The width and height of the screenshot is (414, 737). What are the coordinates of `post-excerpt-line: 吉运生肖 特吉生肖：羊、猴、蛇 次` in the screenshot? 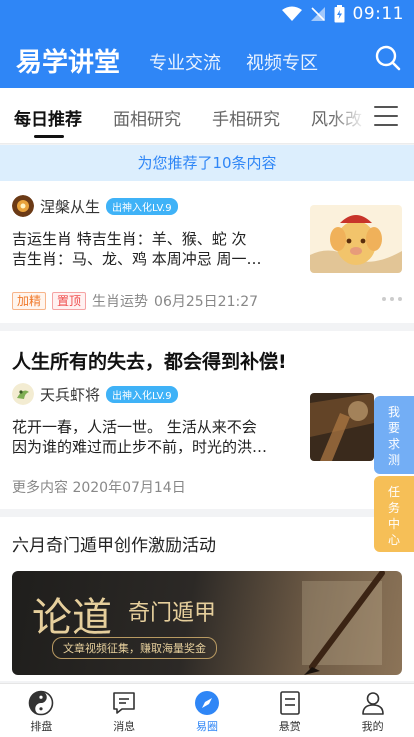 It's located at (129, 239).